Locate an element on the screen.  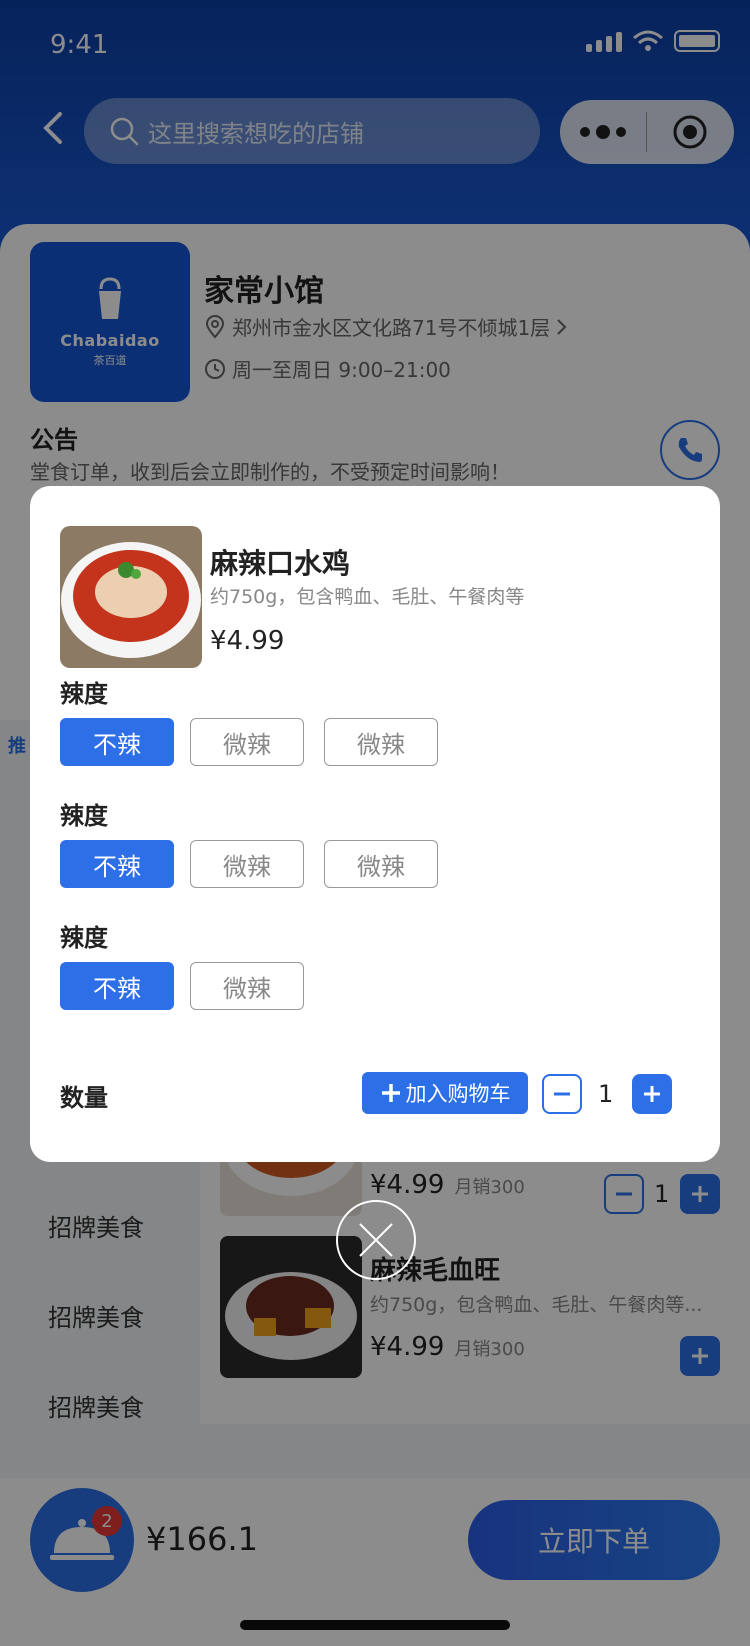
add-to-cart-button: 加入购物车 is located at coordinates (445, 1093).